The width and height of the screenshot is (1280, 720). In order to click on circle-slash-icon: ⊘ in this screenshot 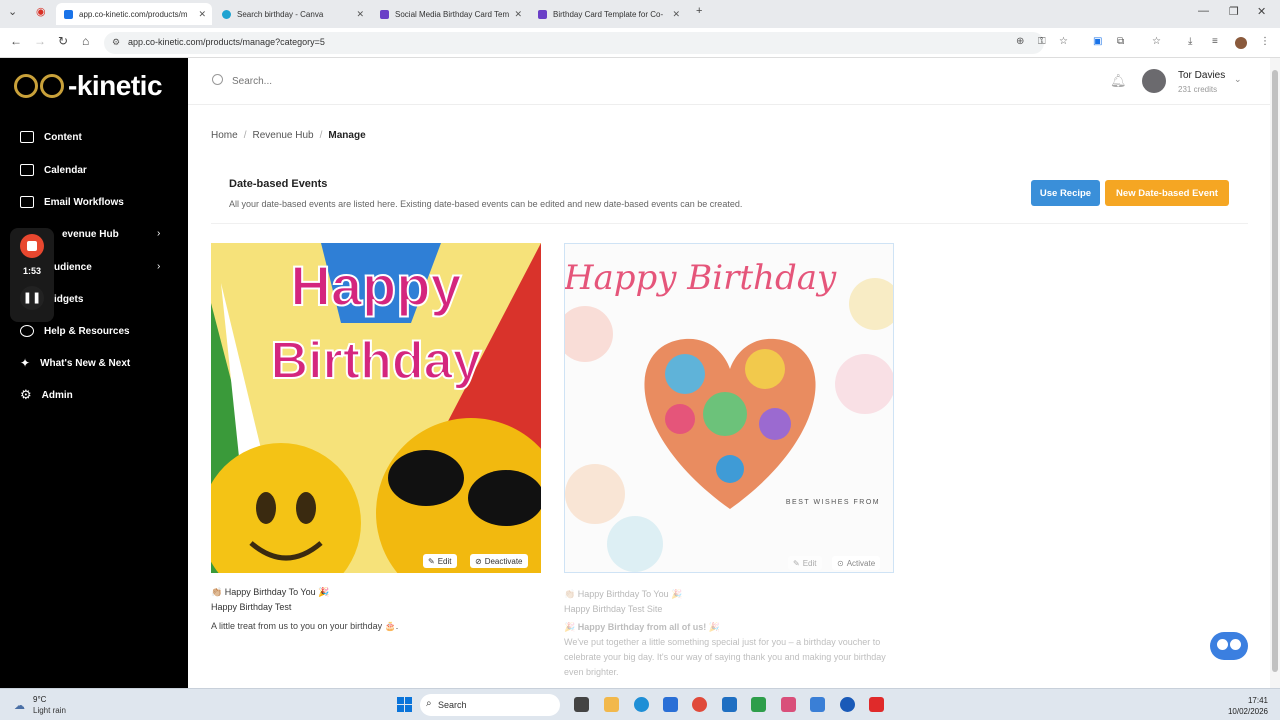, I will do `click(478, 561)`.